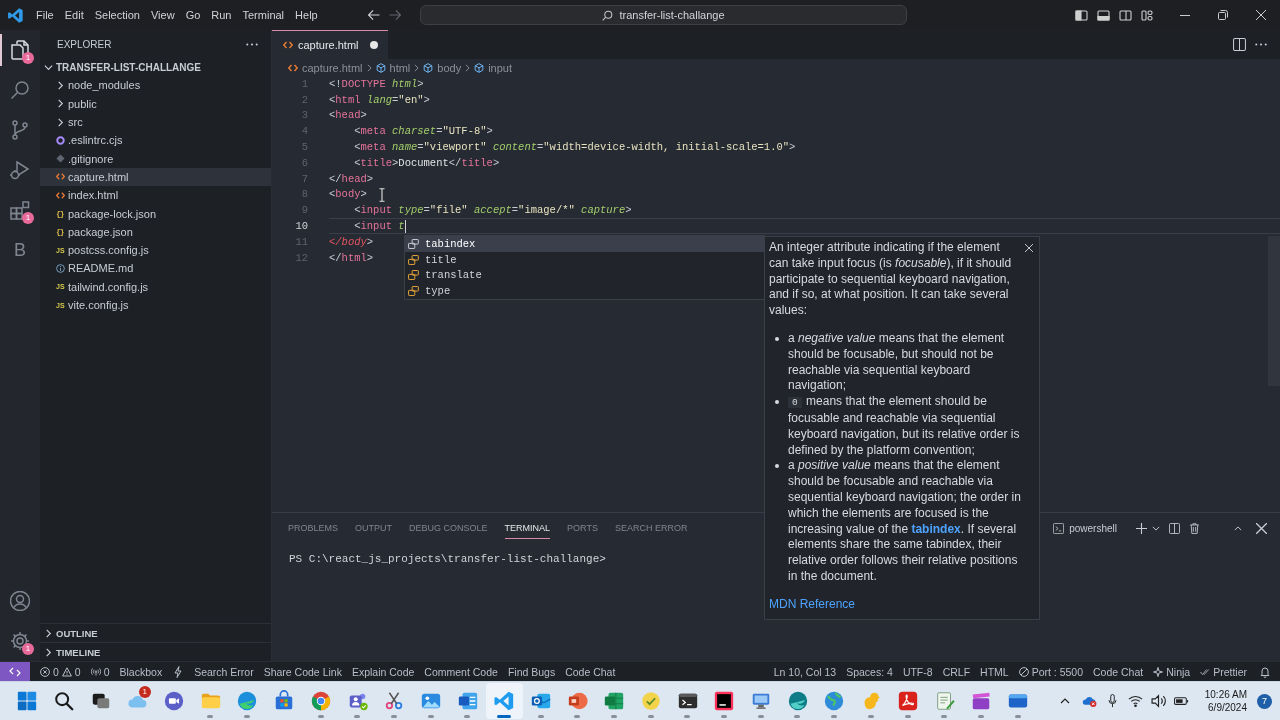 This screenshot has height=720, width=1280. I want to click on suggestion-item: tabindex, so click(584, 244).